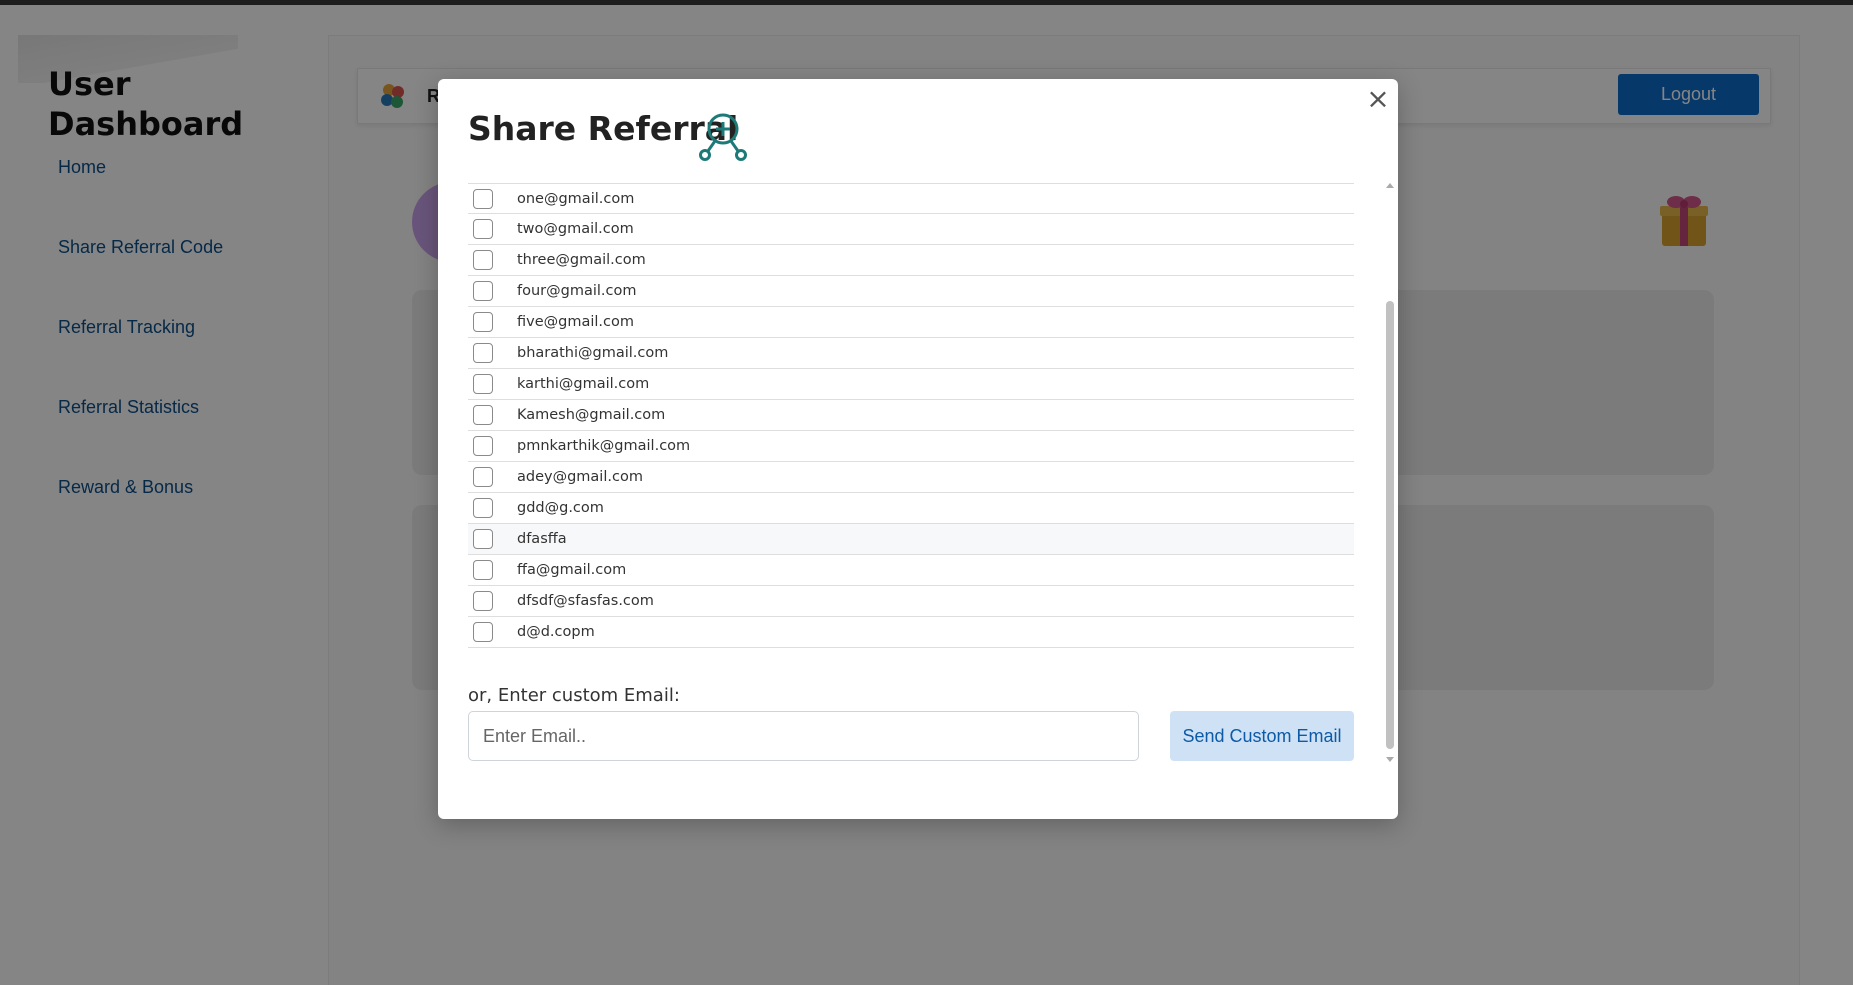  Describe the element at coordinates (591, 415) in the screenshot. I see `email-label: Kamesh@gmail.com` at that location.